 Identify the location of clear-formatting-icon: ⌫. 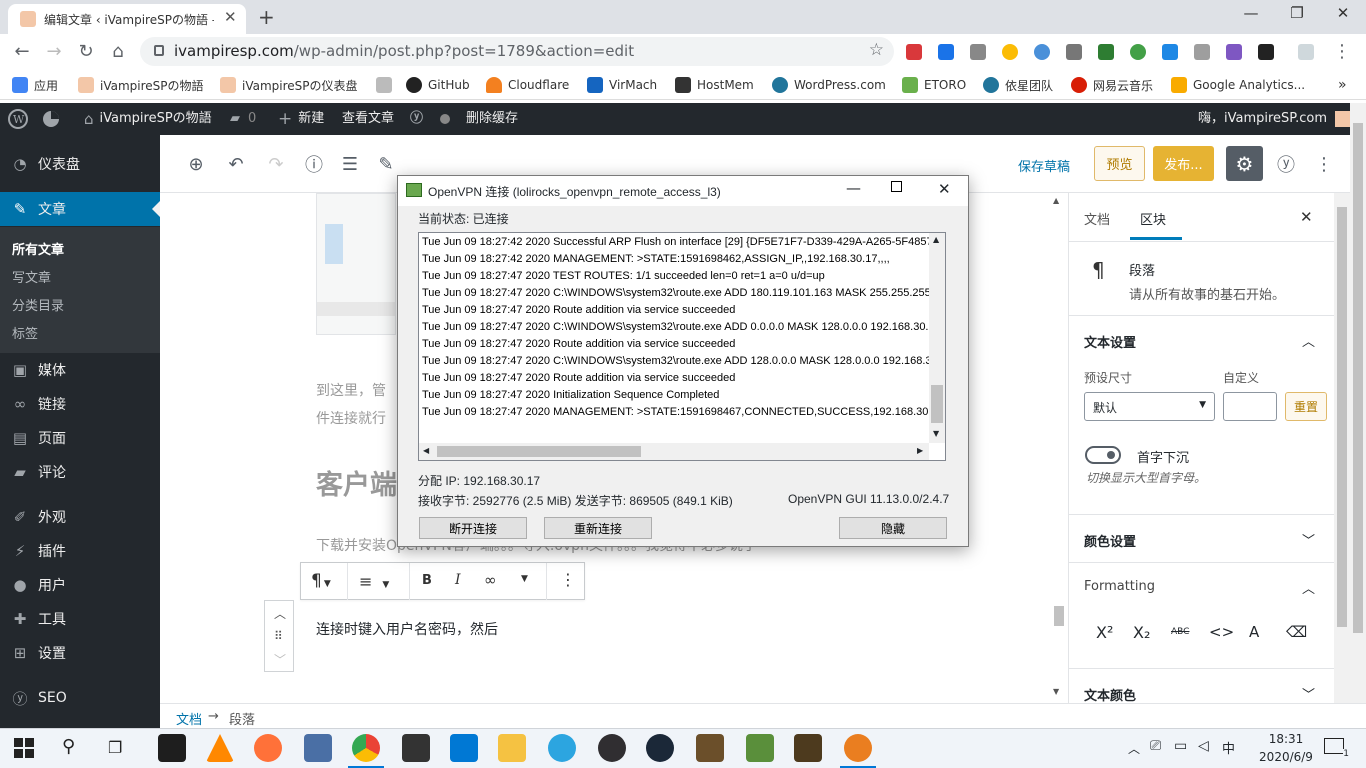
(1296, 632).